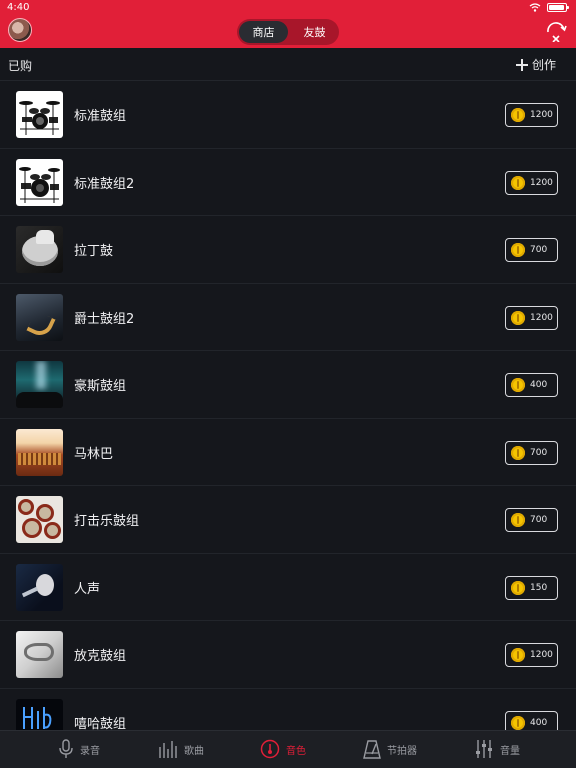 The image size is (576, 768). I want to click on tab-label: 录音, so click(90, 751).